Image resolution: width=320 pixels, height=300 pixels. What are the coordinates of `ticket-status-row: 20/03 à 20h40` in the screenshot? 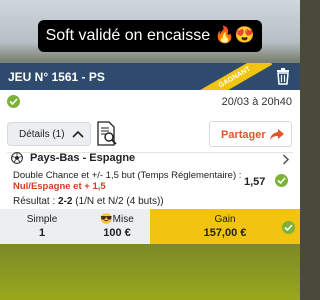 It's located at (150, 101).